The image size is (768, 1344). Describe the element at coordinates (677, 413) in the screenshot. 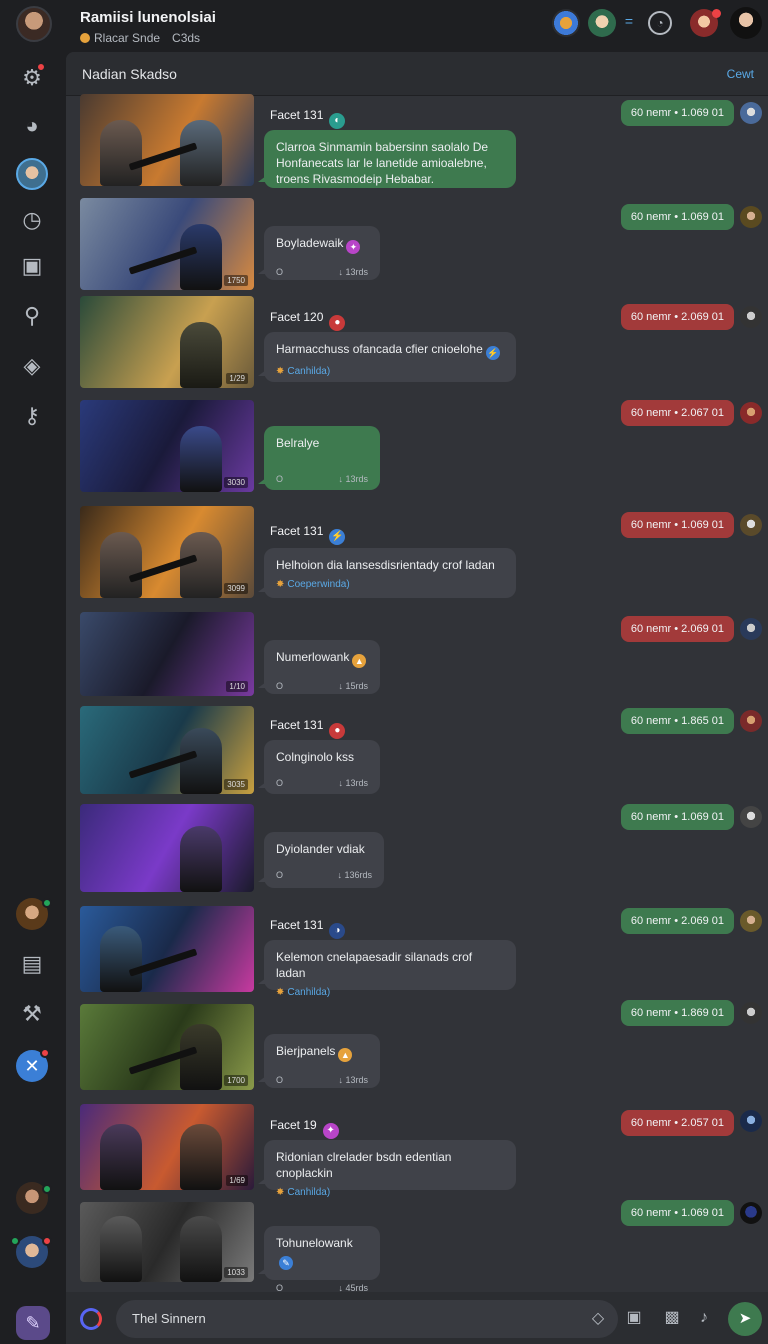

I see `reward-pill: 60 nemr • 2.067 01` at that location.